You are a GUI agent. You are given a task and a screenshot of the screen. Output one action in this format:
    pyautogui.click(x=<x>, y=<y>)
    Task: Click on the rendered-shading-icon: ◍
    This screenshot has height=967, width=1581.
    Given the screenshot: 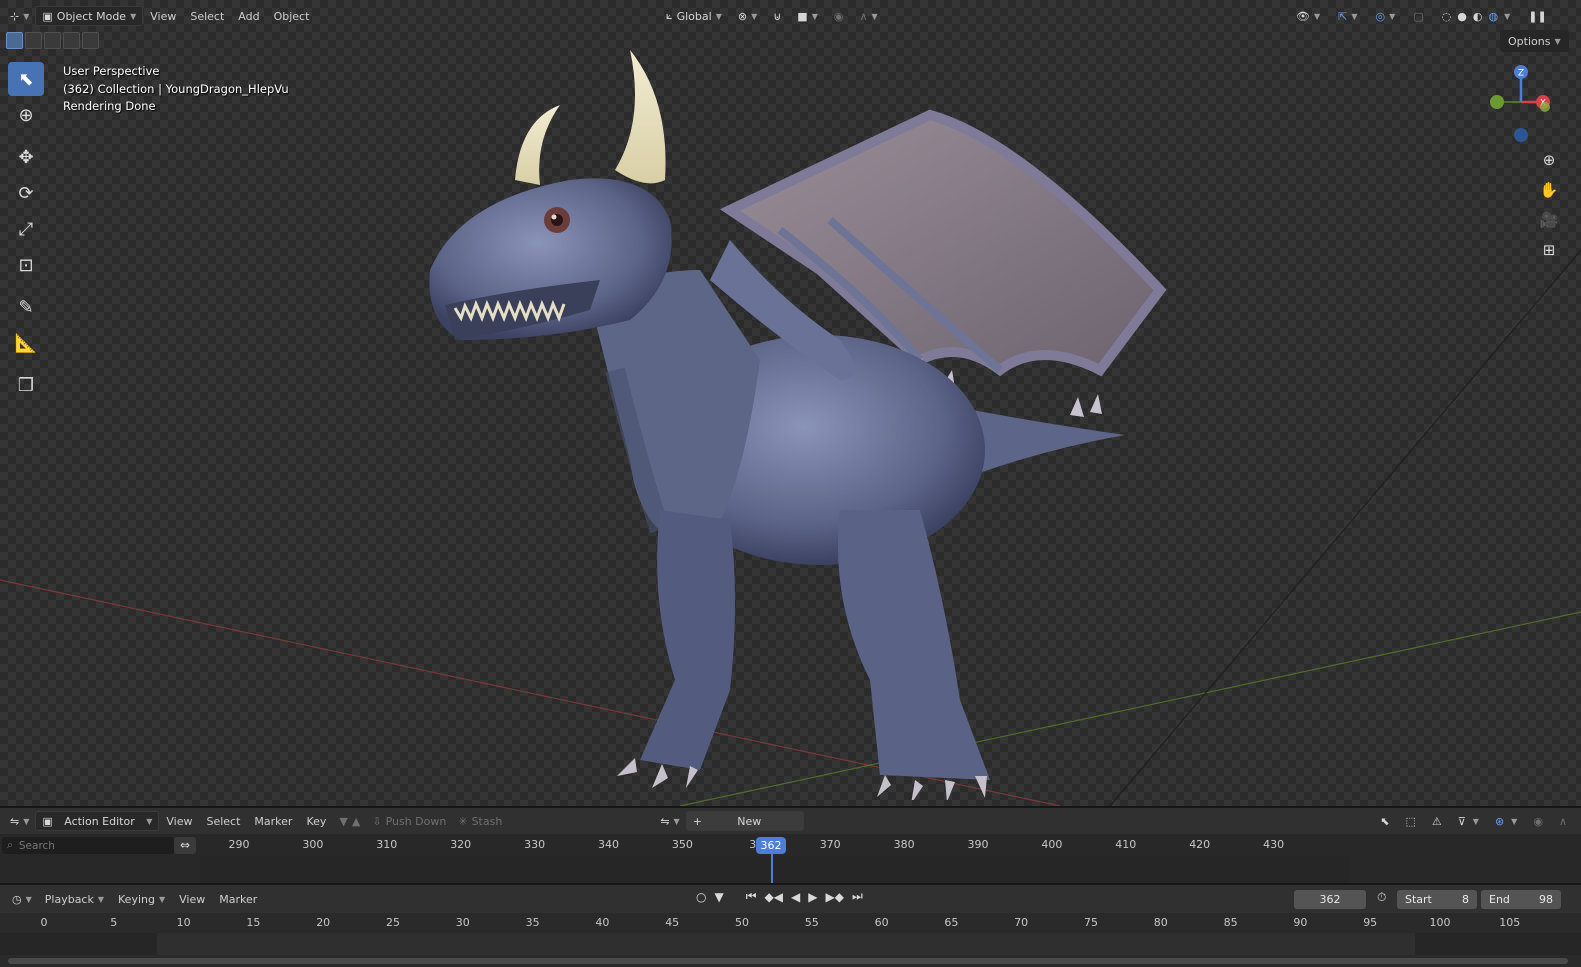 What is the action you would take?
    pyautogui.click(x=1494, y=16)
    